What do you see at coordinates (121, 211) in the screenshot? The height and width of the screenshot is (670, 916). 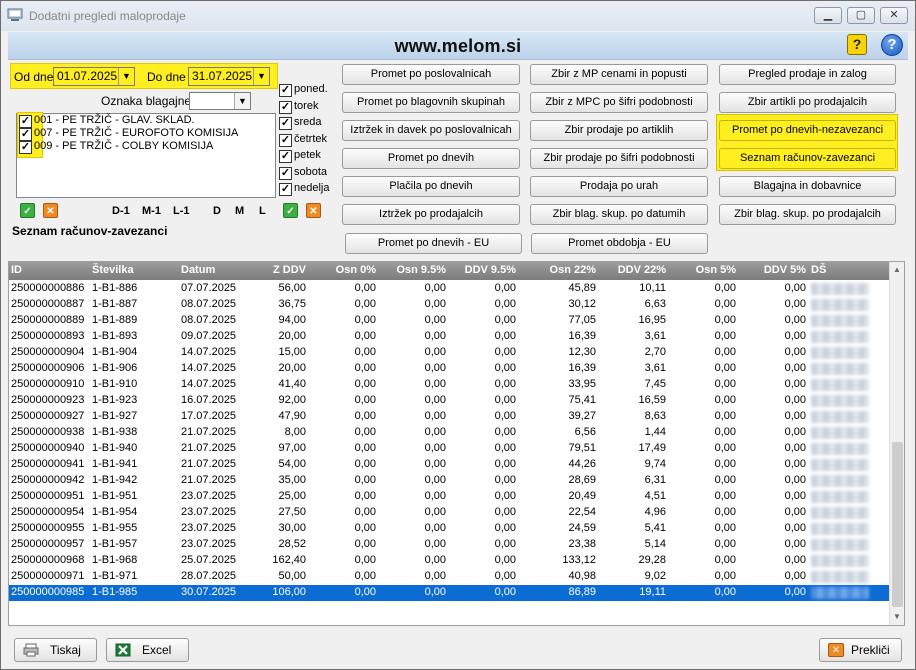 I see `shortcut-d-1: D-1` at bounding box center [121, 211].